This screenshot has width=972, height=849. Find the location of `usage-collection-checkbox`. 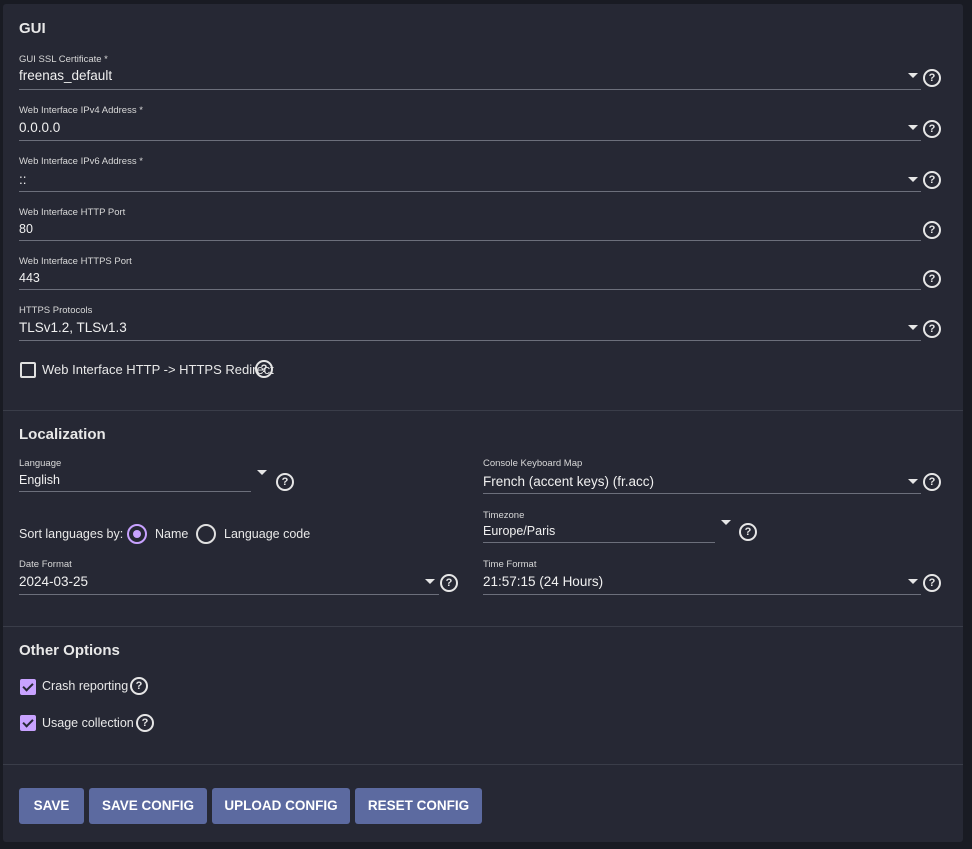

usage-collection-checkbox is located at coordinates (28, 723).